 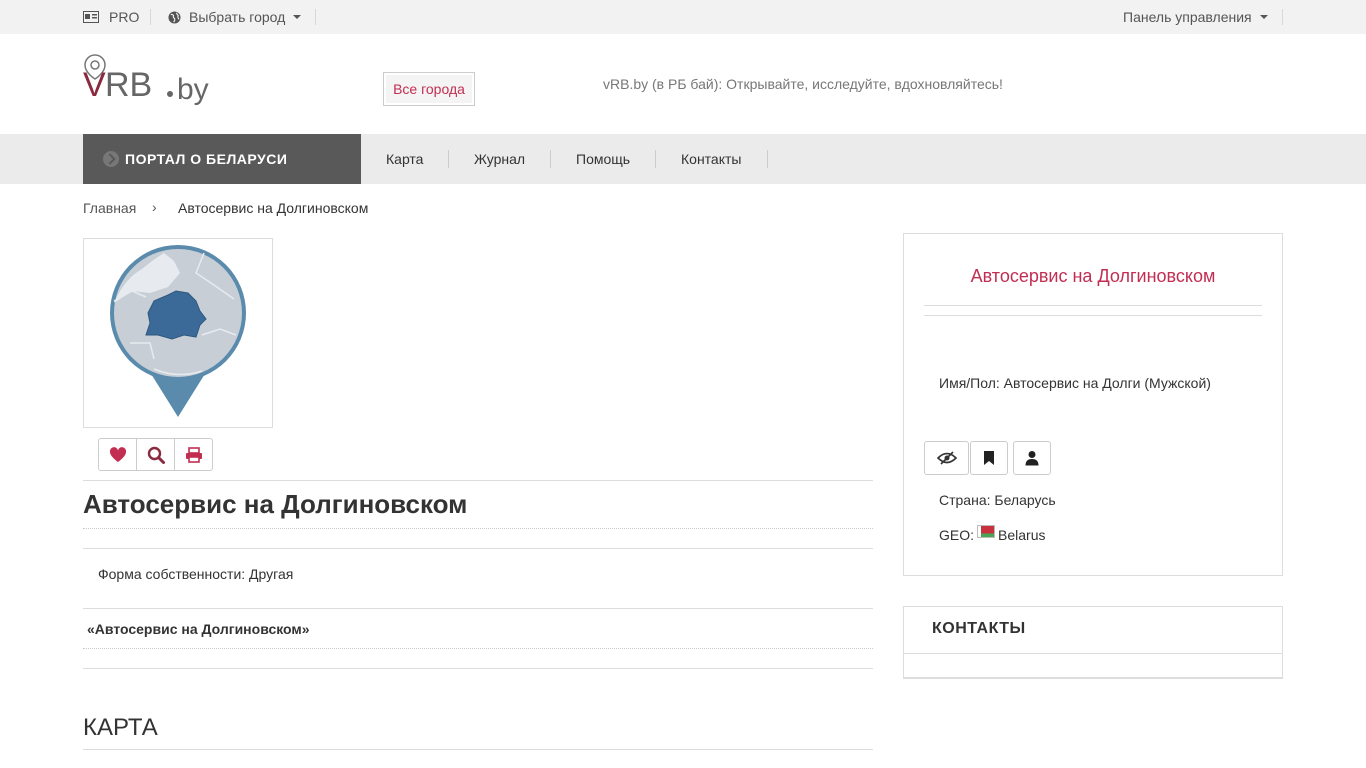 I want to click on site-logo: V RB by, so click(x=153, y=79).